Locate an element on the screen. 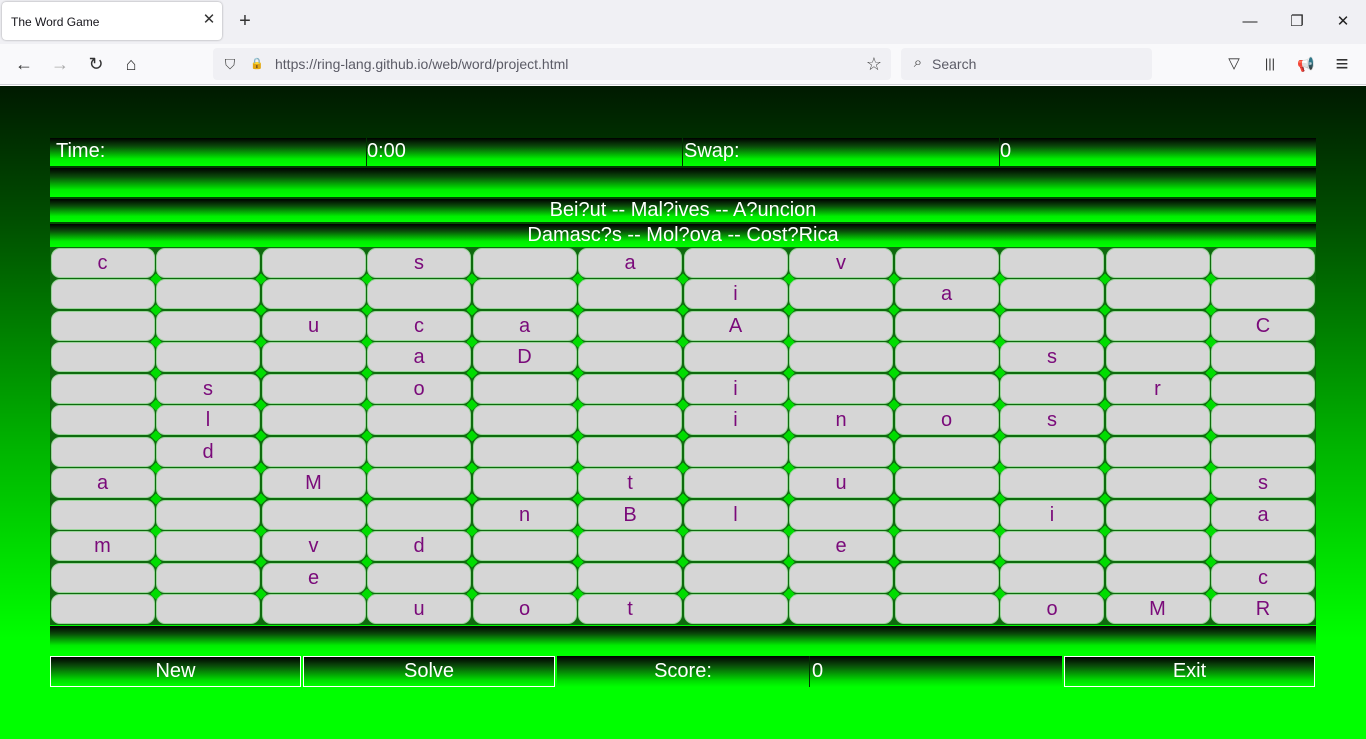  window-close-icon: ✕ is located at coordinates (1343, 22).